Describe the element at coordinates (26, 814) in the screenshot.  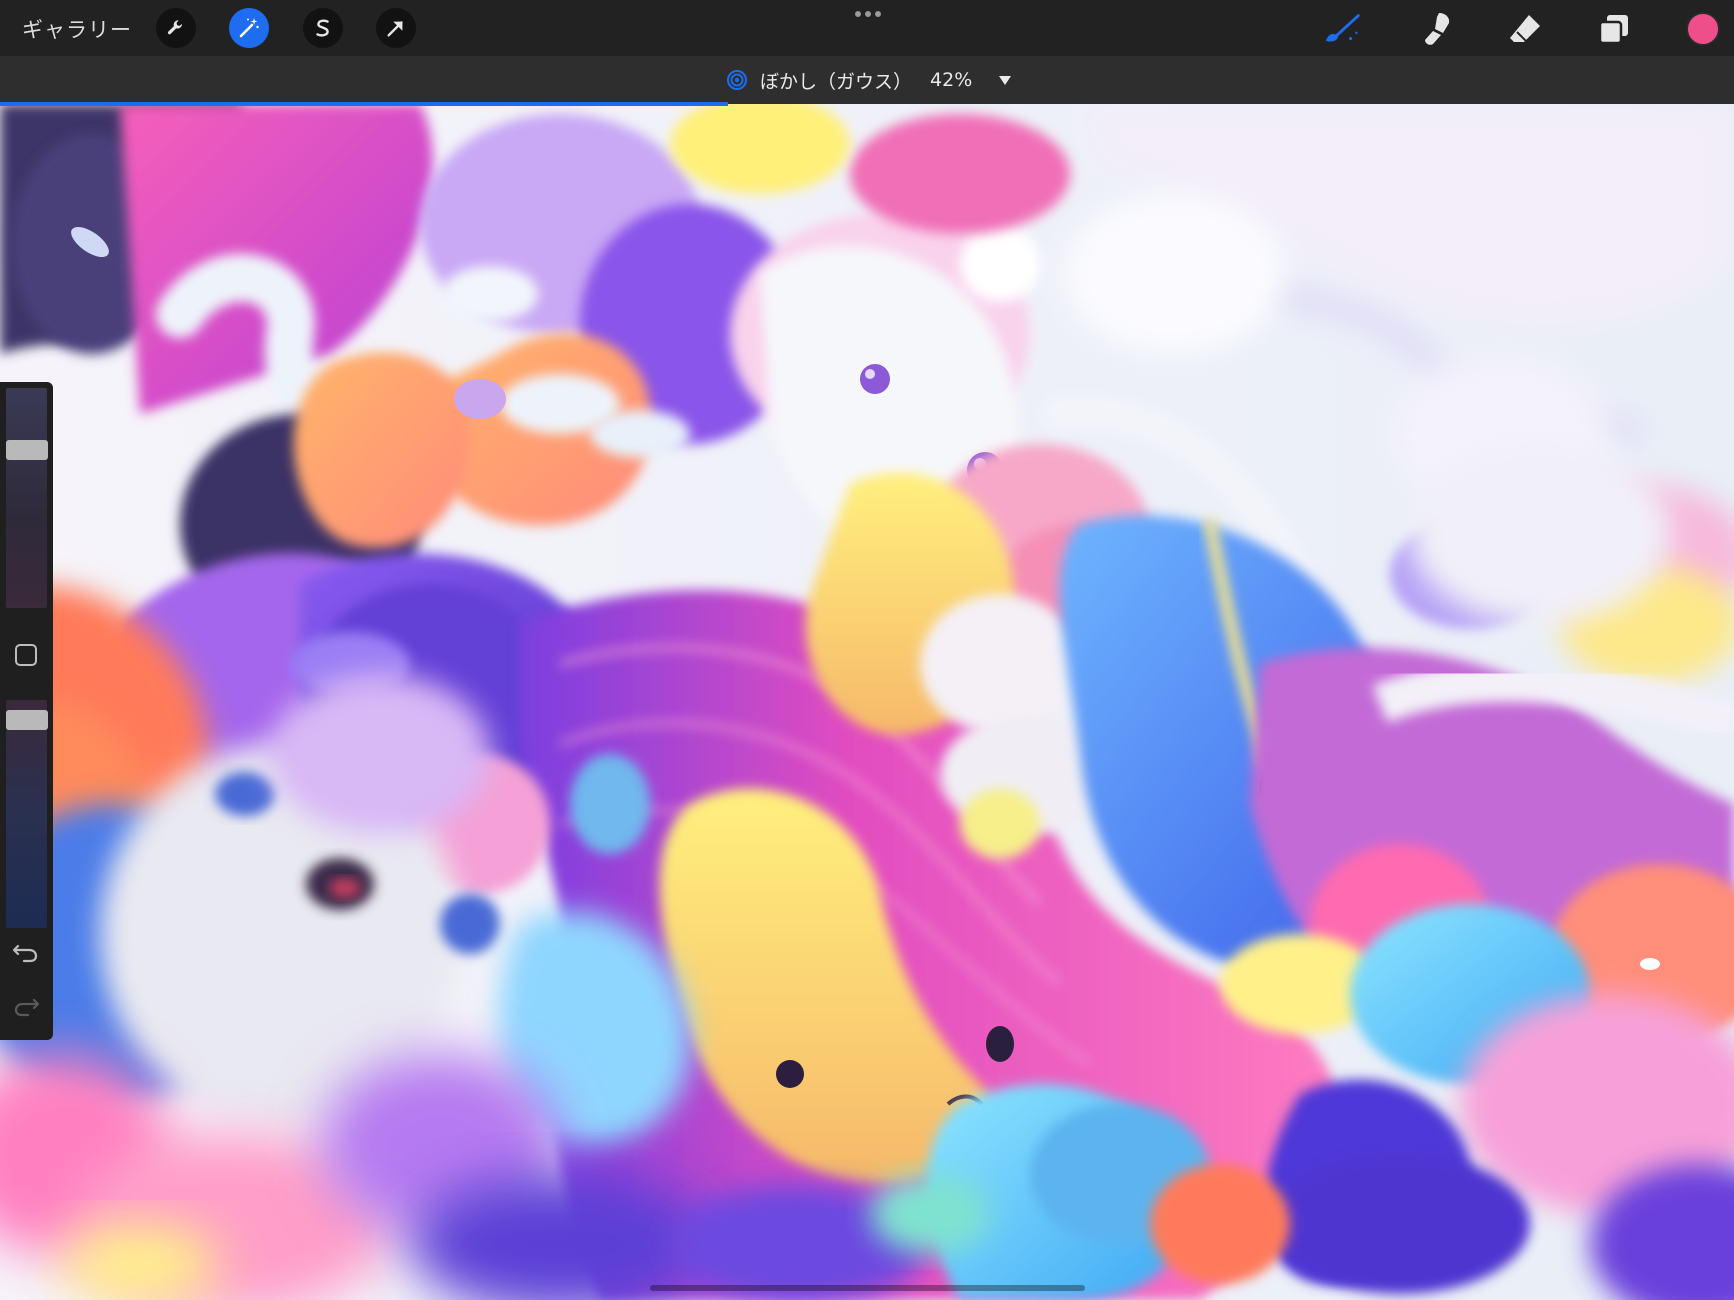
I see `opacity-slider` at that location.